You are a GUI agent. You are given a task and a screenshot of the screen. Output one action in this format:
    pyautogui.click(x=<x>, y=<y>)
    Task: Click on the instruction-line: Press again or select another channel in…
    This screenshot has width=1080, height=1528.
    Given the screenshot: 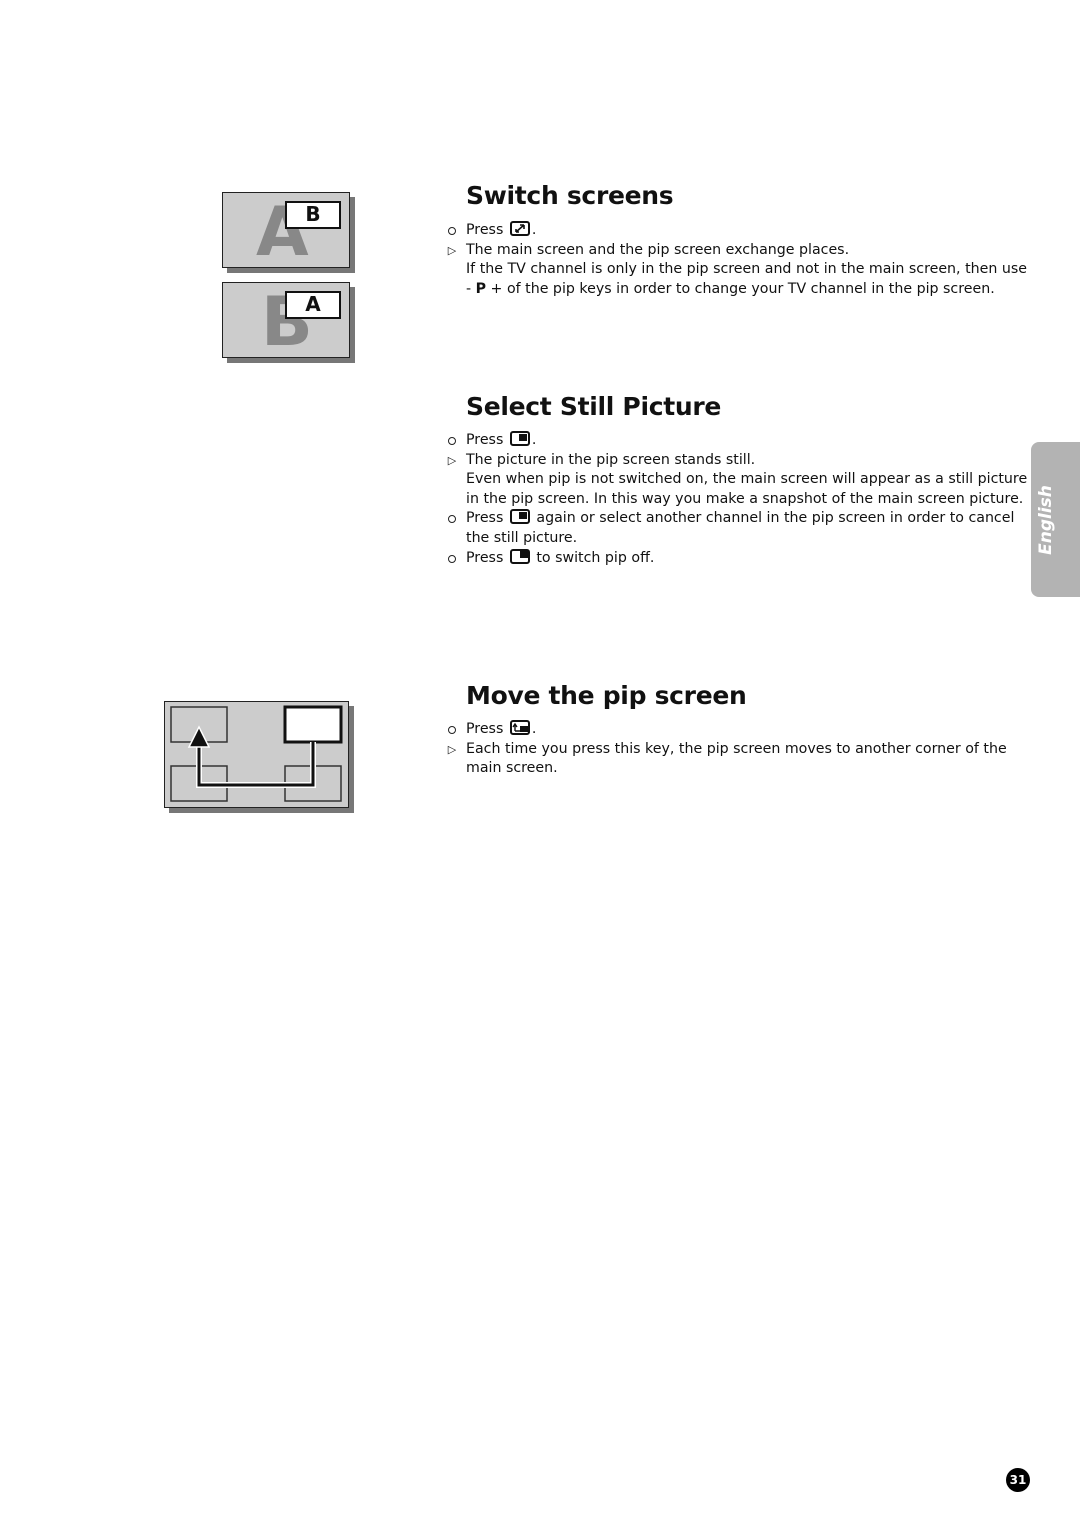 What is the action you would take?
    pyautogui.click(x=739, y=519)
    